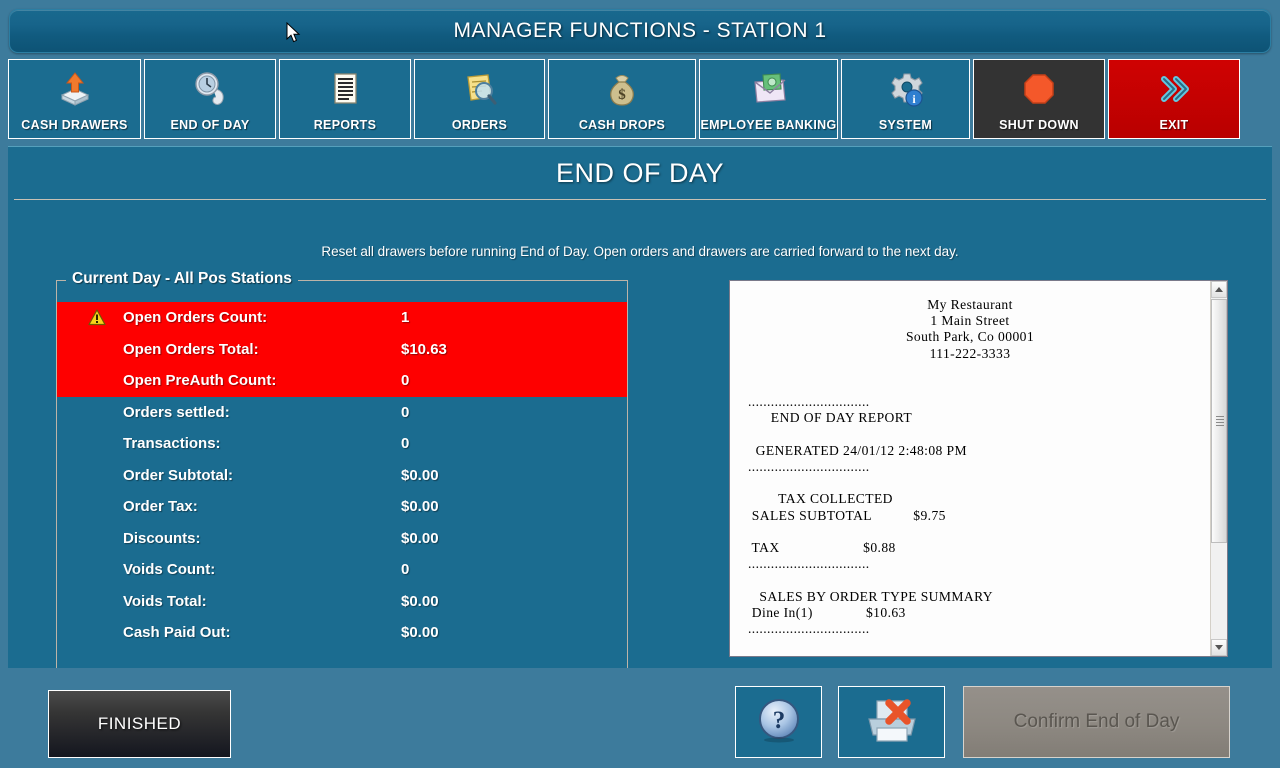  Describe the element at coordinates (342, 570) in the screenshot. I see `summary-row: Voids Count: 0` at that location.